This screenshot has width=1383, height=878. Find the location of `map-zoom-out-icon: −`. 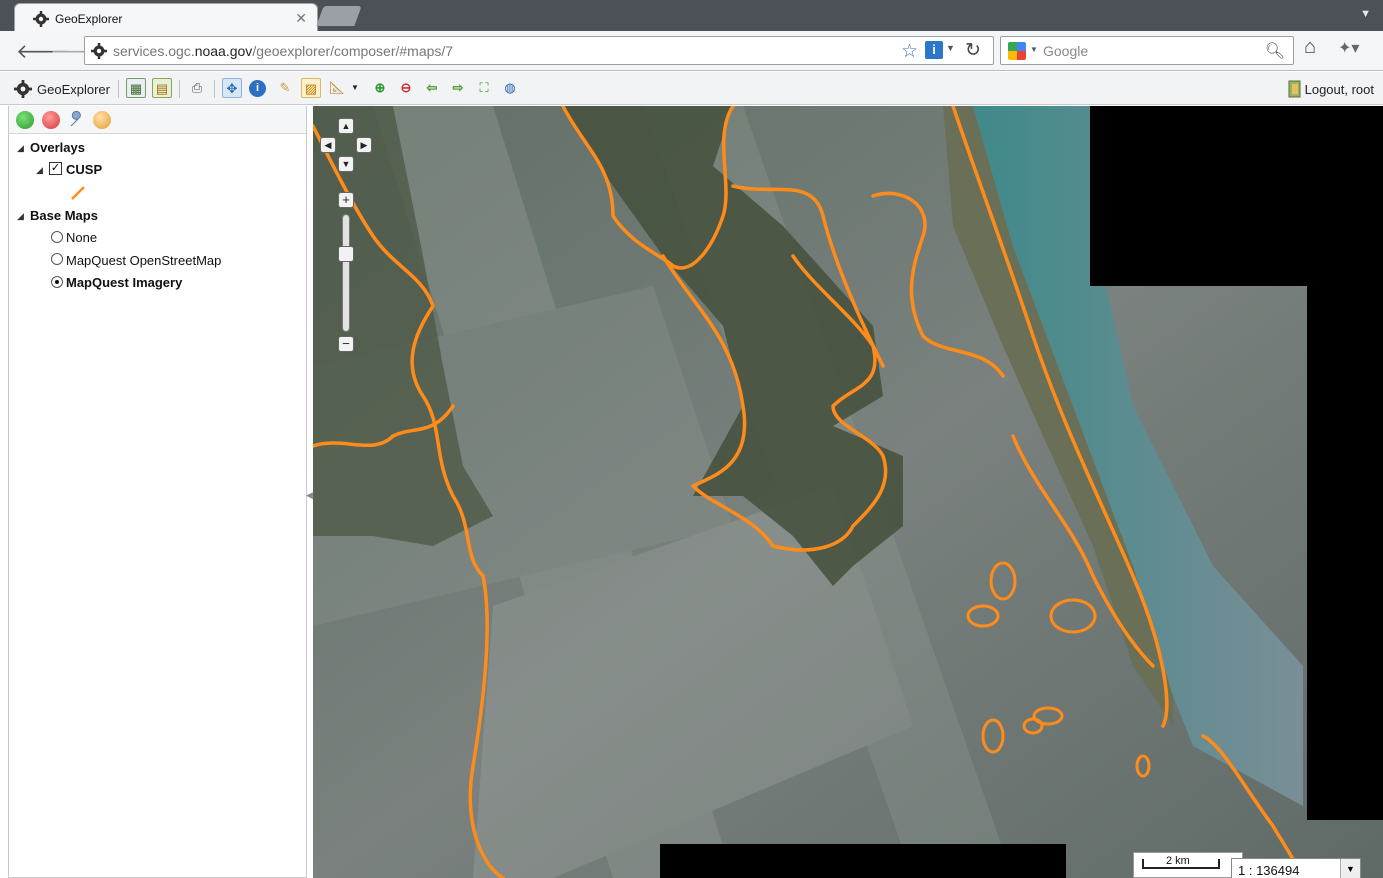

map-zoom-out-icon: − is located at coordinates (346, 344).